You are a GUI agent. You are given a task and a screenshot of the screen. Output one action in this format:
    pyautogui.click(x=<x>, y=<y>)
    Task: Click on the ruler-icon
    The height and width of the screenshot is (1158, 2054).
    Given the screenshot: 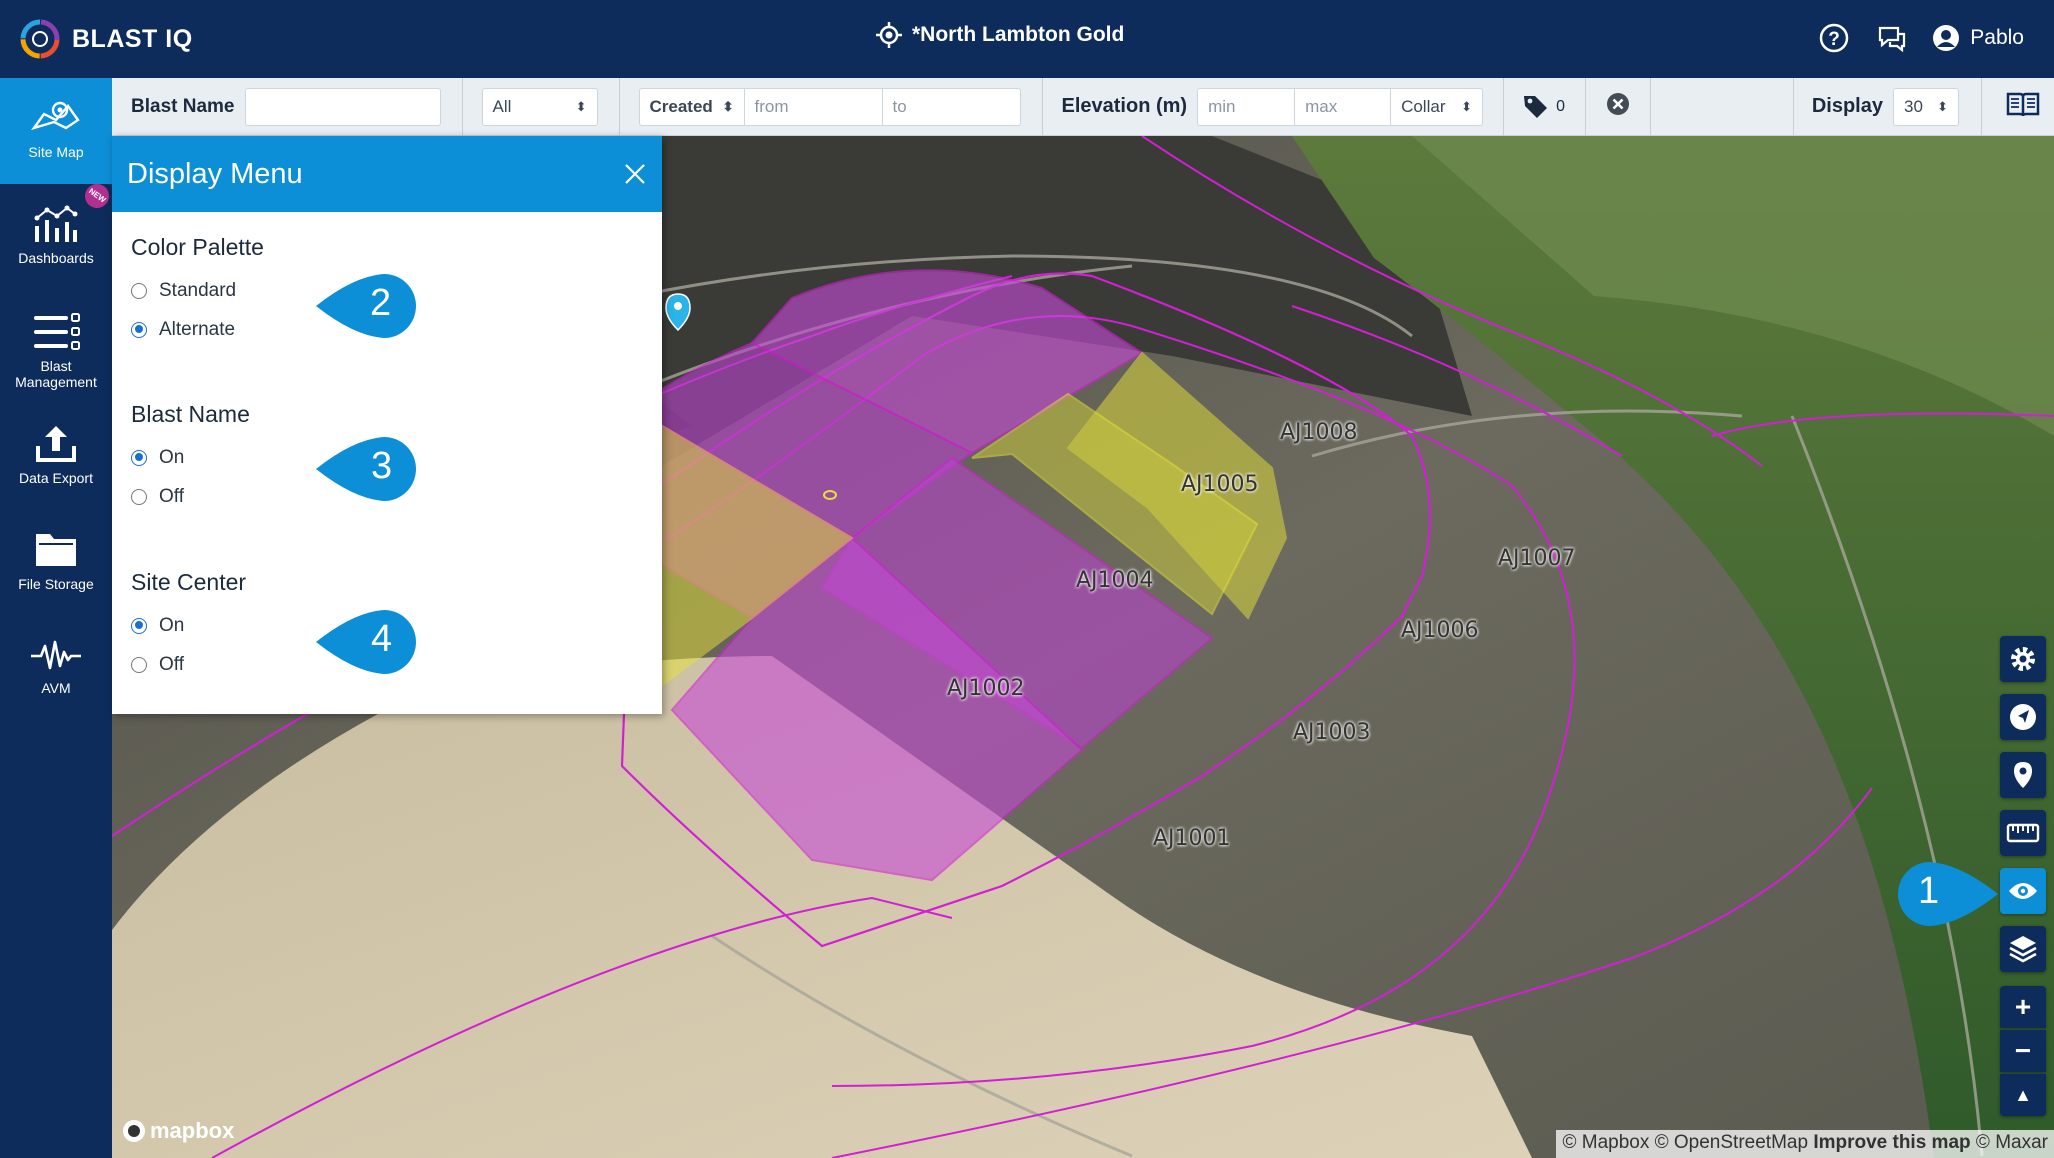 What is the action you would take?
    pyautogui.click(x=2023, y=833)
    